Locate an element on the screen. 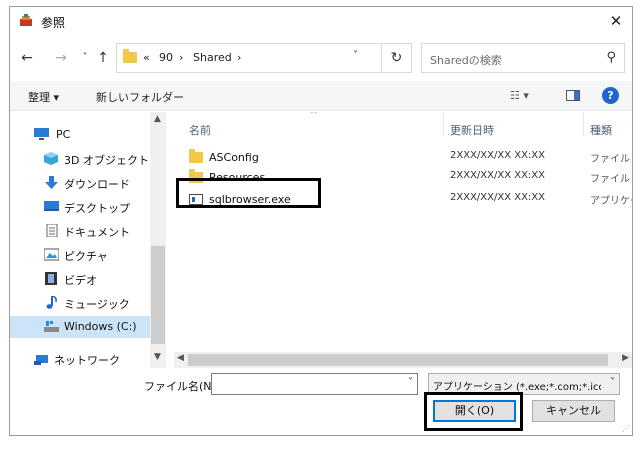 The width and height of the screenshot is (642, 450). sidebar-item-3d-objects: 3D オブジェクト is located at coordinates (80, 159).